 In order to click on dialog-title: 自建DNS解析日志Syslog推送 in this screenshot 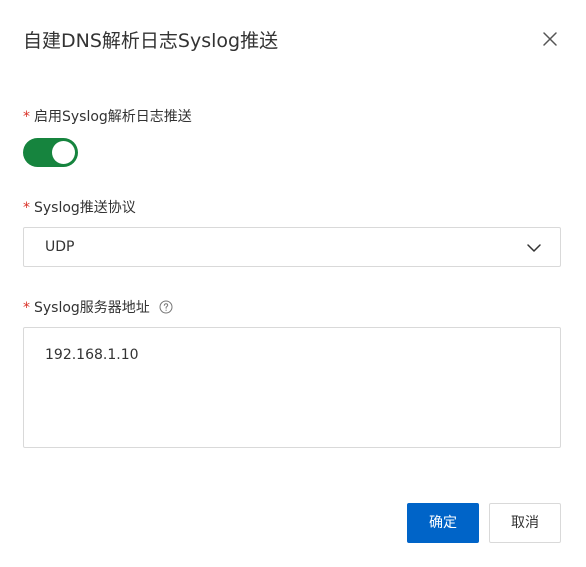, I will do `click(151, 41)`.